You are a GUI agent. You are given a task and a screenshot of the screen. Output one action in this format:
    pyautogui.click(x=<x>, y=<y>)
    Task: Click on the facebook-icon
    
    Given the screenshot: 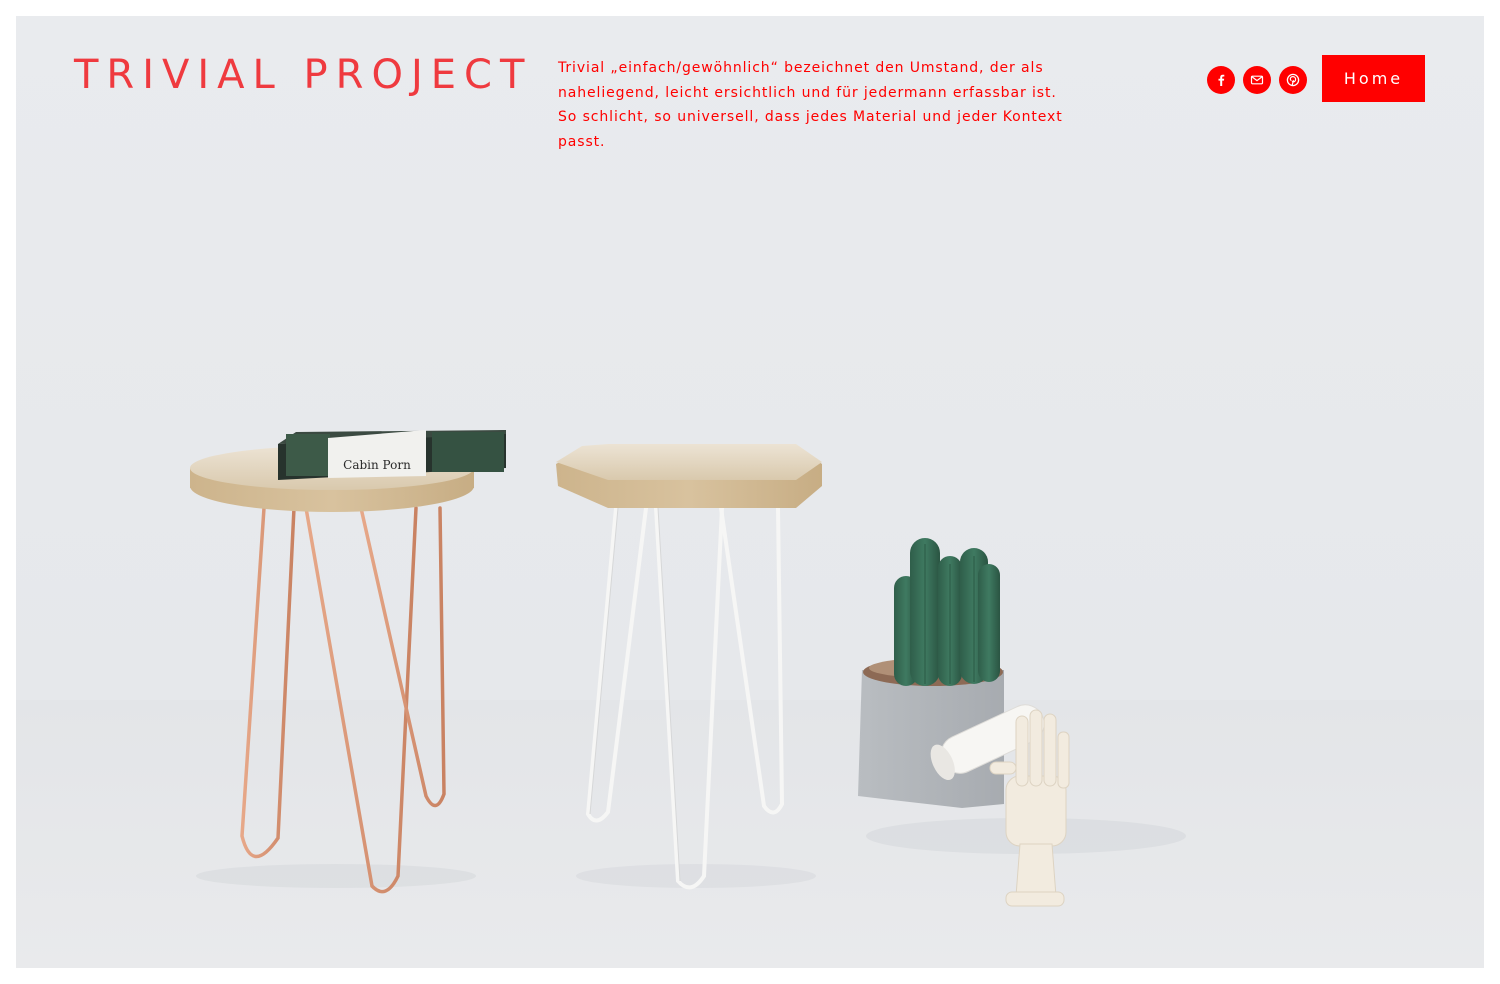 What is the action you would take?
    pyautogui.click(x=1221, y=80)
    